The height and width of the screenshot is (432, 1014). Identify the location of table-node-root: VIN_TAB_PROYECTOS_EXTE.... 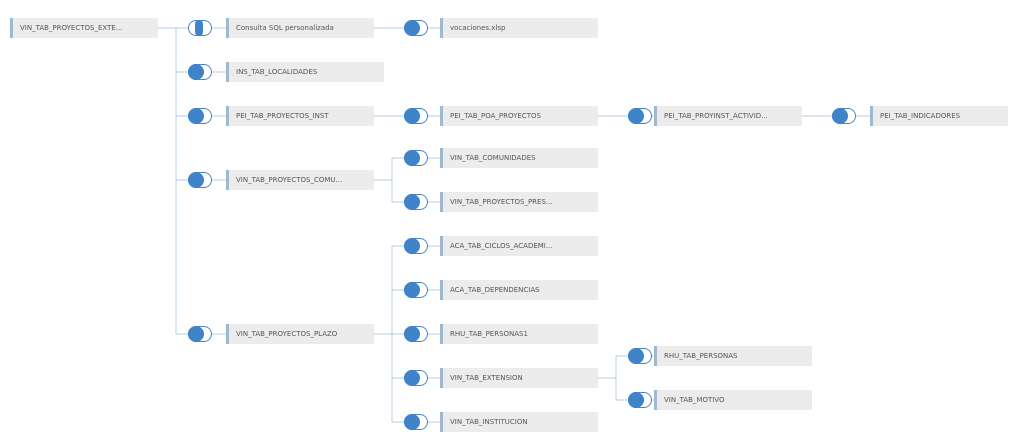
(84, 28).